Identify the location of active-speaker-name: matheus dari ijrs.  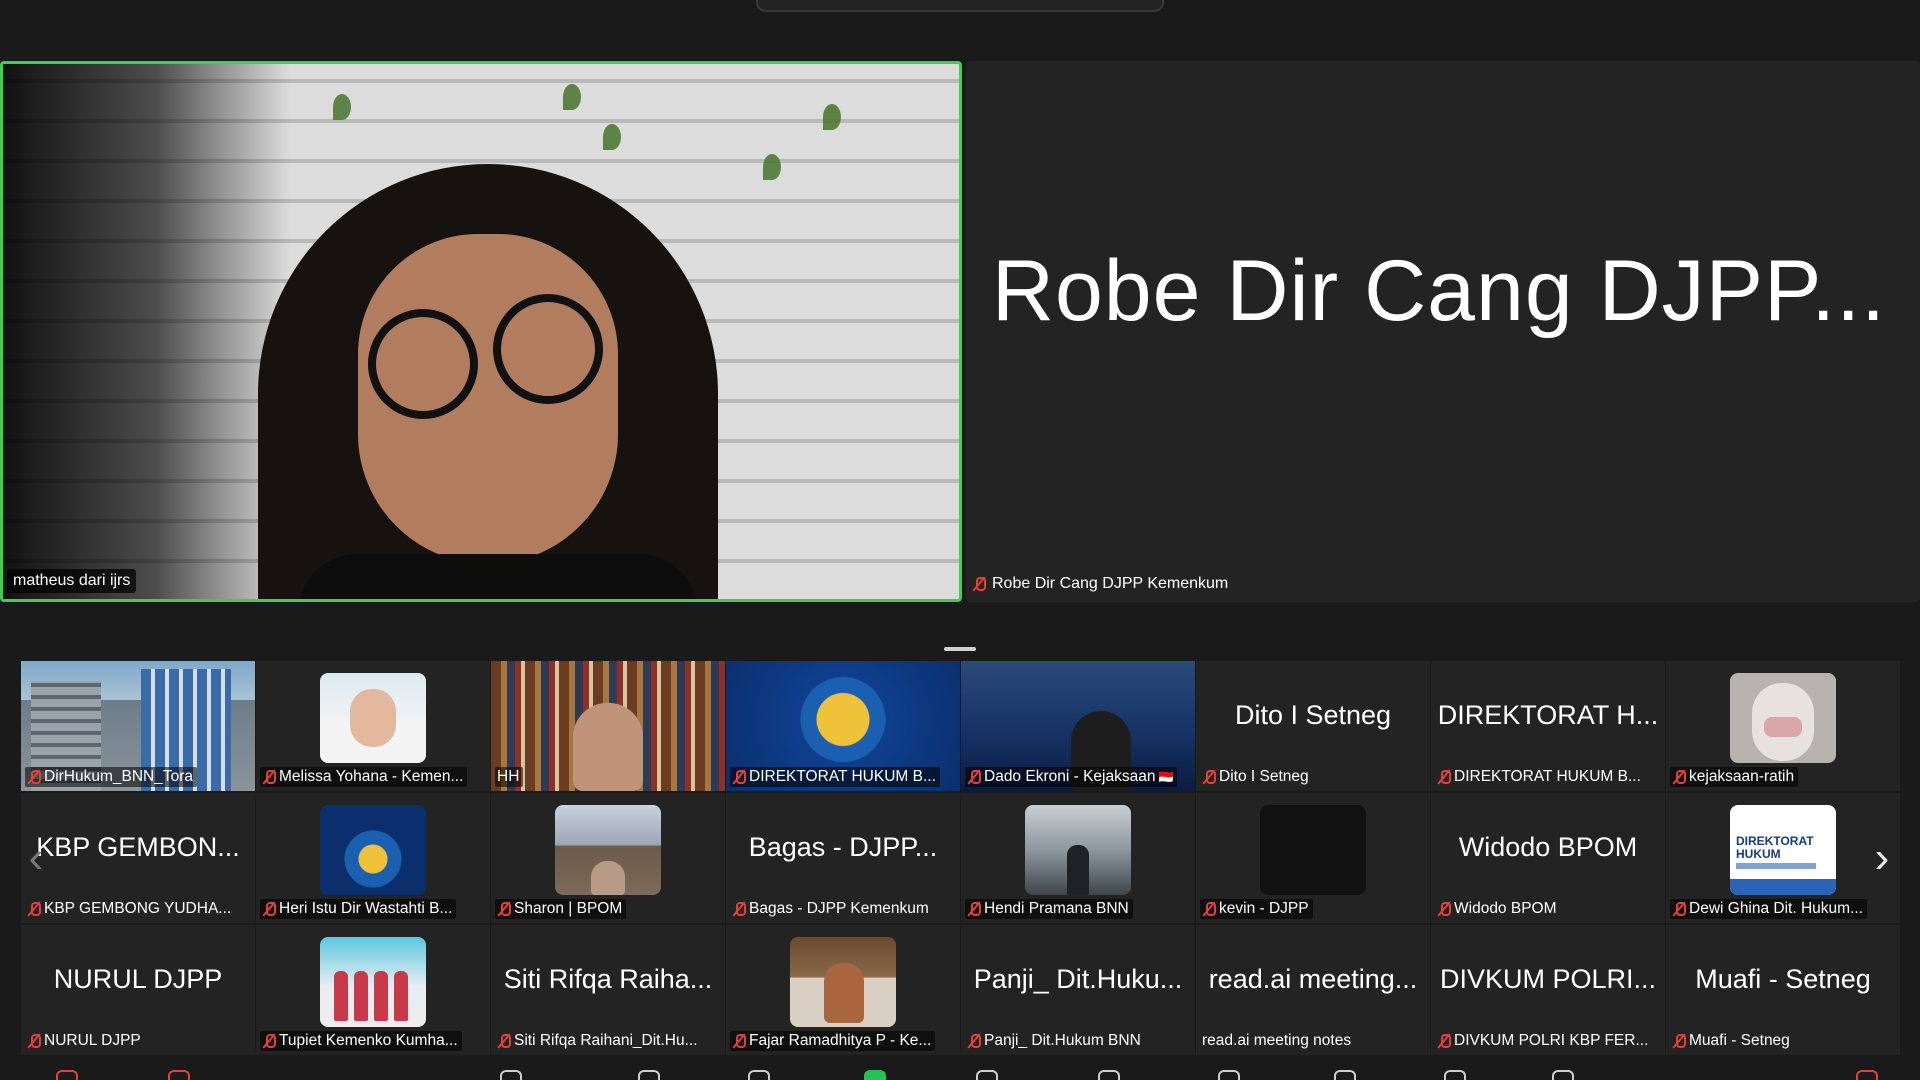
(72, 581).